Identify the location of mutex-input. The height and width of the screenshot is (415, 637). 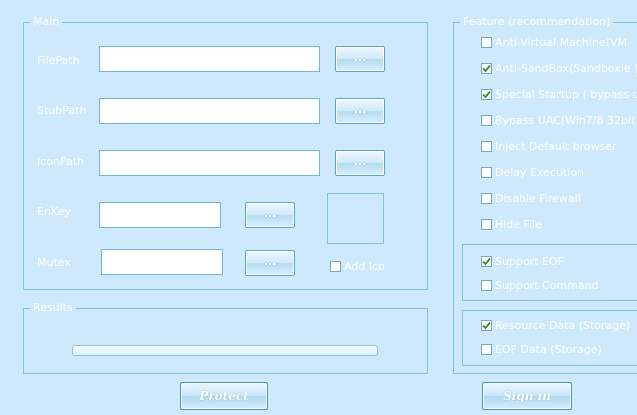
(162, 262).